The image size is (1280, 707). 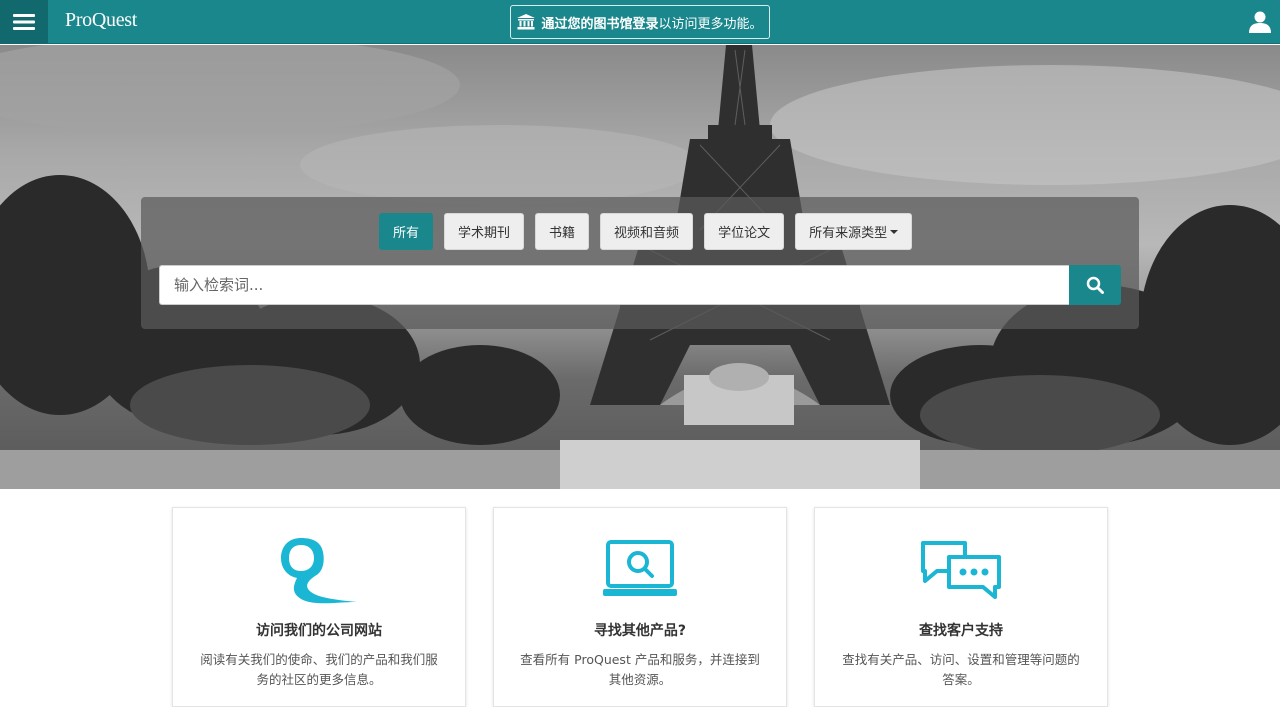 I want to click on tab-label: 视频和音频, so click(x=647, y=233).